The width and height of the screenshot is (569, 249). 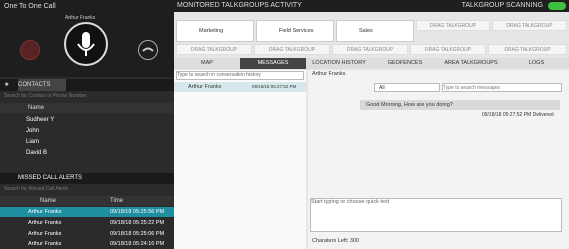 I want to click on conversation-item: Arthur Franks 09/18/18 05:27:52 PM, so click(x=240, y=87).